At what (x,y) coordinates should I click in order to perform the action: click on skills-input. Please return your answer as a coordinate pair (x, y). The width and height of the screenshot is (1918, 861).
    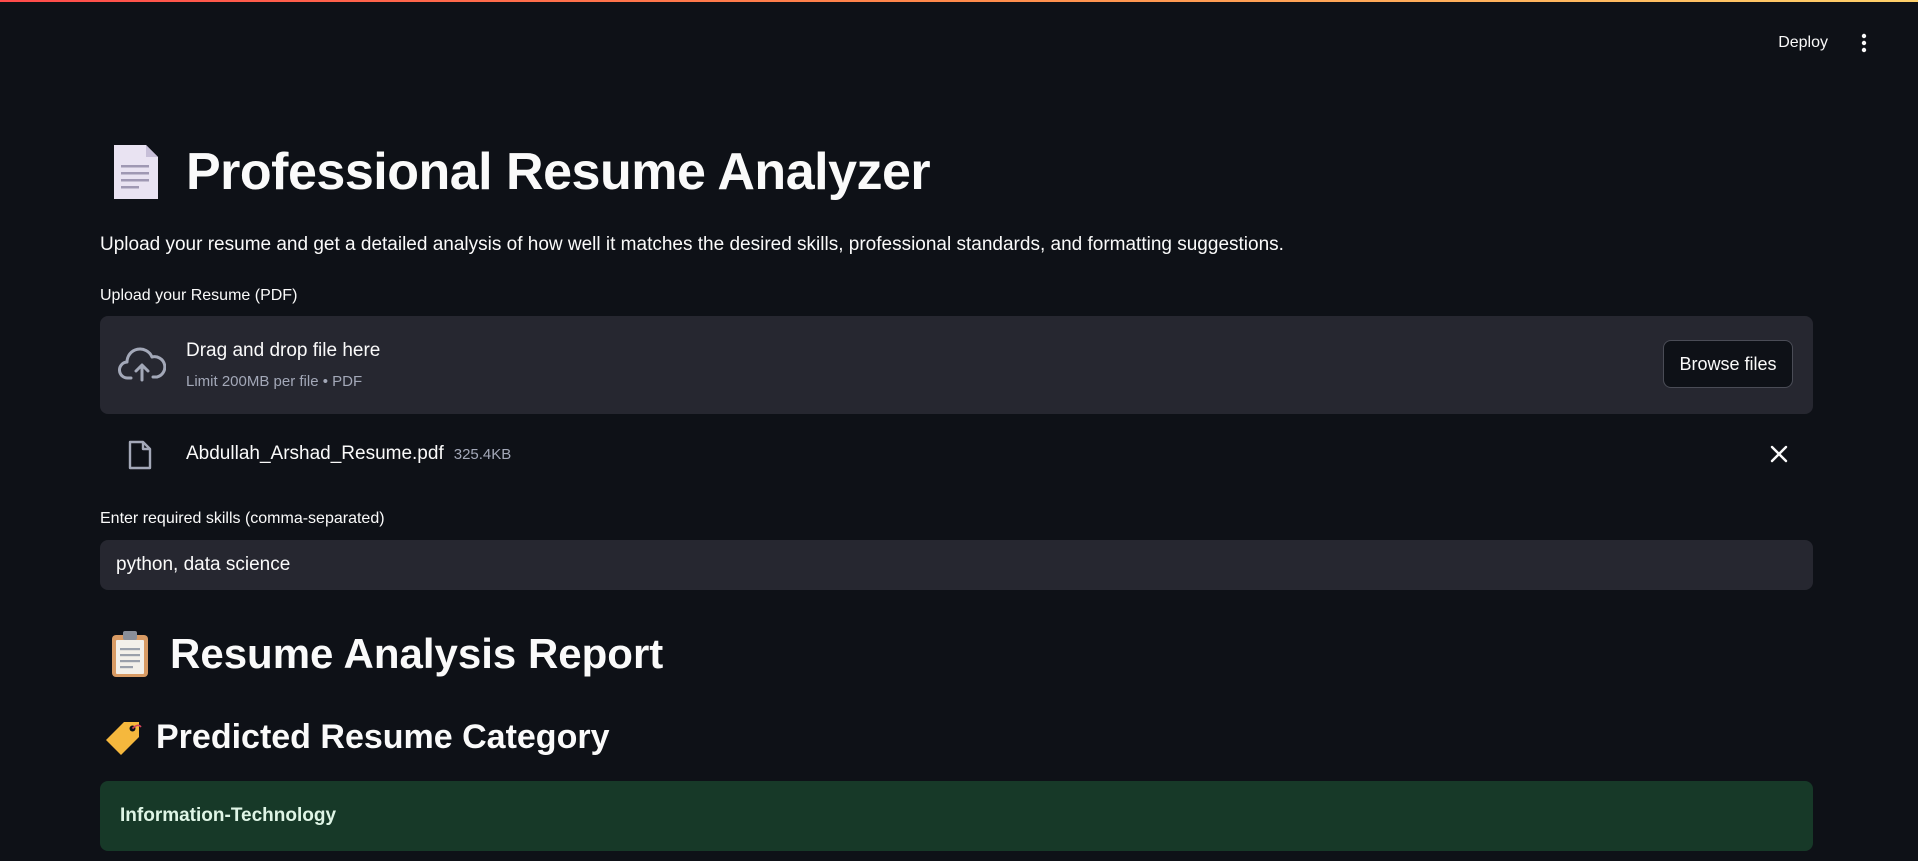
    Looking at the image, I should click on (956, 565).